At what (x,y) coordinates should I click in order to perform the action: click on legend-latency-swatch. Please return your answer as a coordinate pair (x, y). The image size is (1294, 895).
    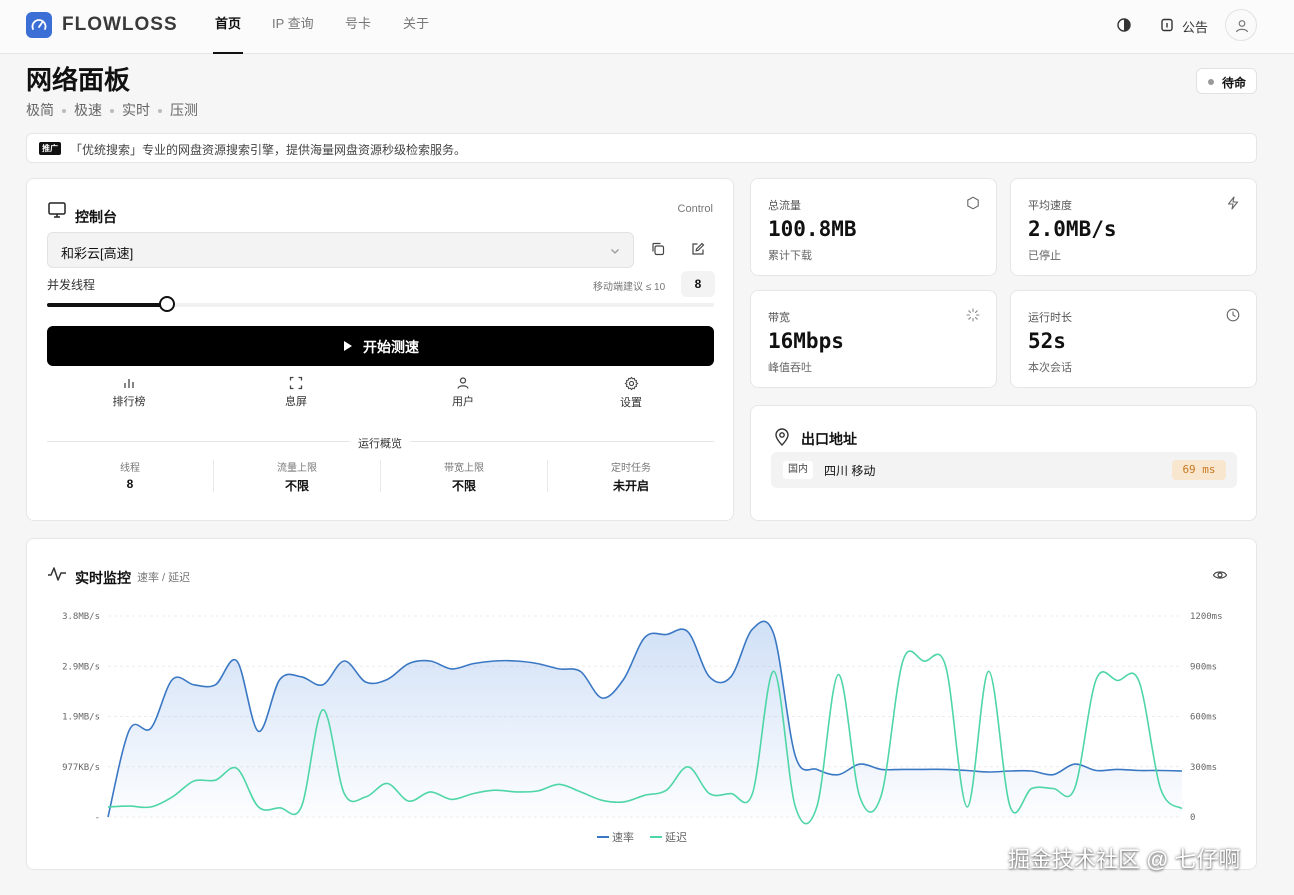
    Looking at the image, I should click on (656, 837).